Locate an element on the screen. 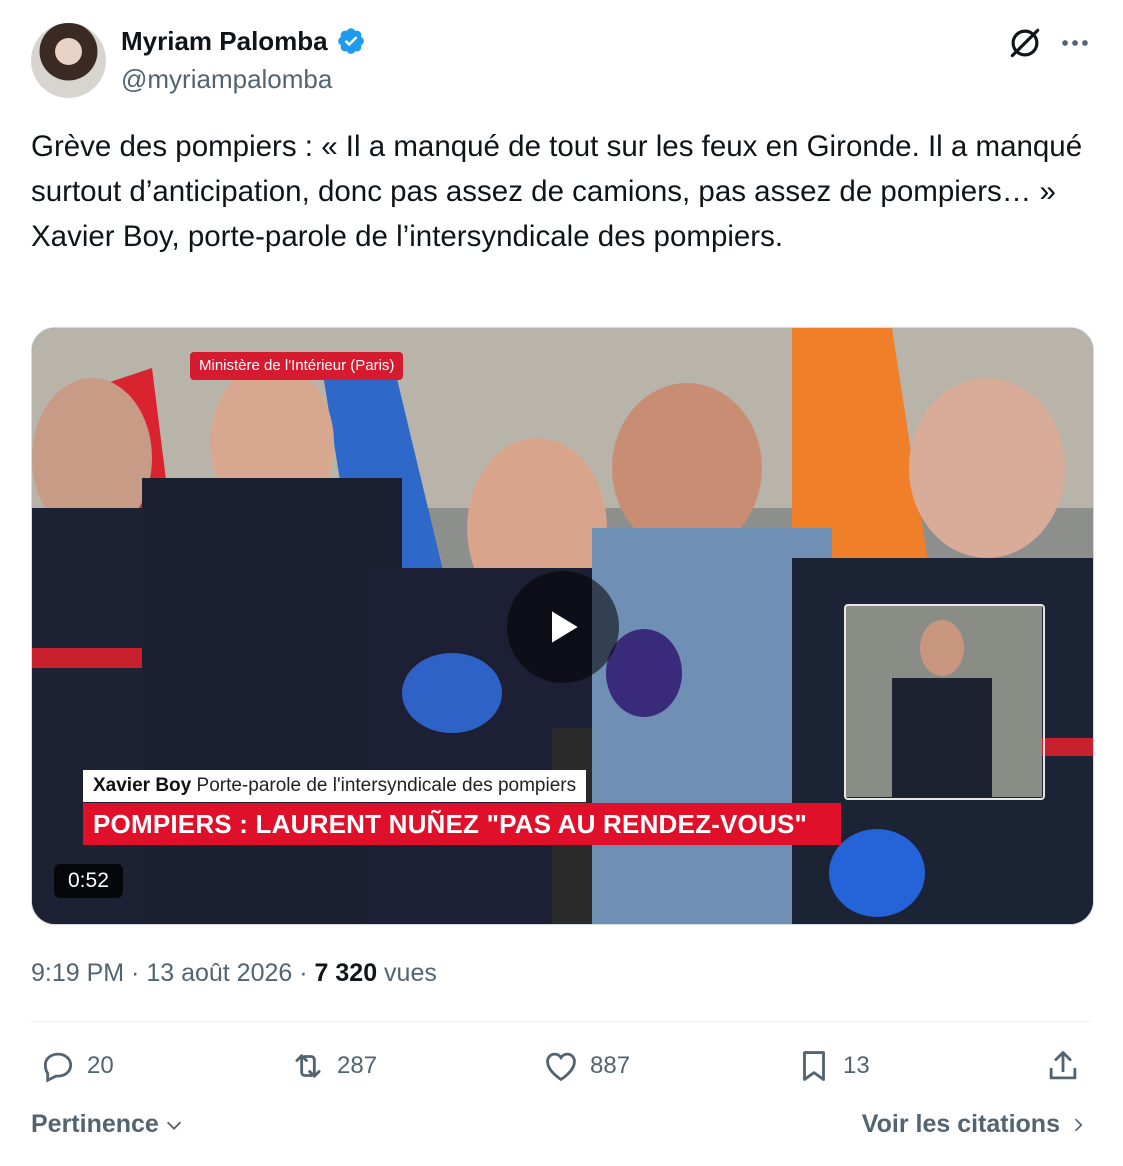 The image size is (1123, 1166). chevron-down-icon is located at coordinates (173, 1125).